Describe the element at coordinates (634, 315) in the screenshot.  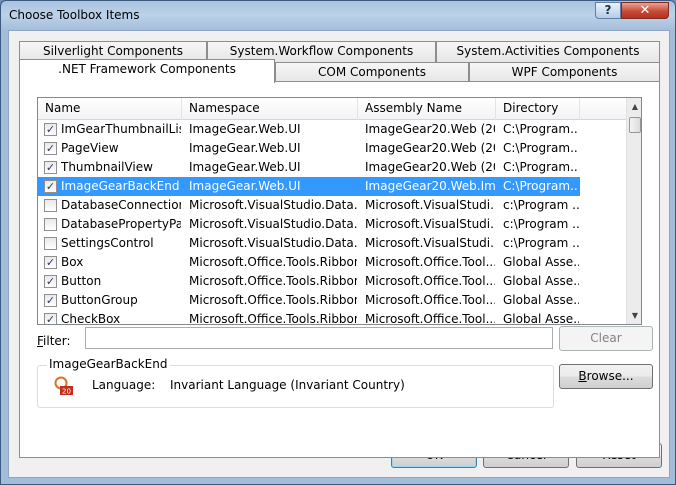
I see `scroll-down-icon: ▼` at that location.